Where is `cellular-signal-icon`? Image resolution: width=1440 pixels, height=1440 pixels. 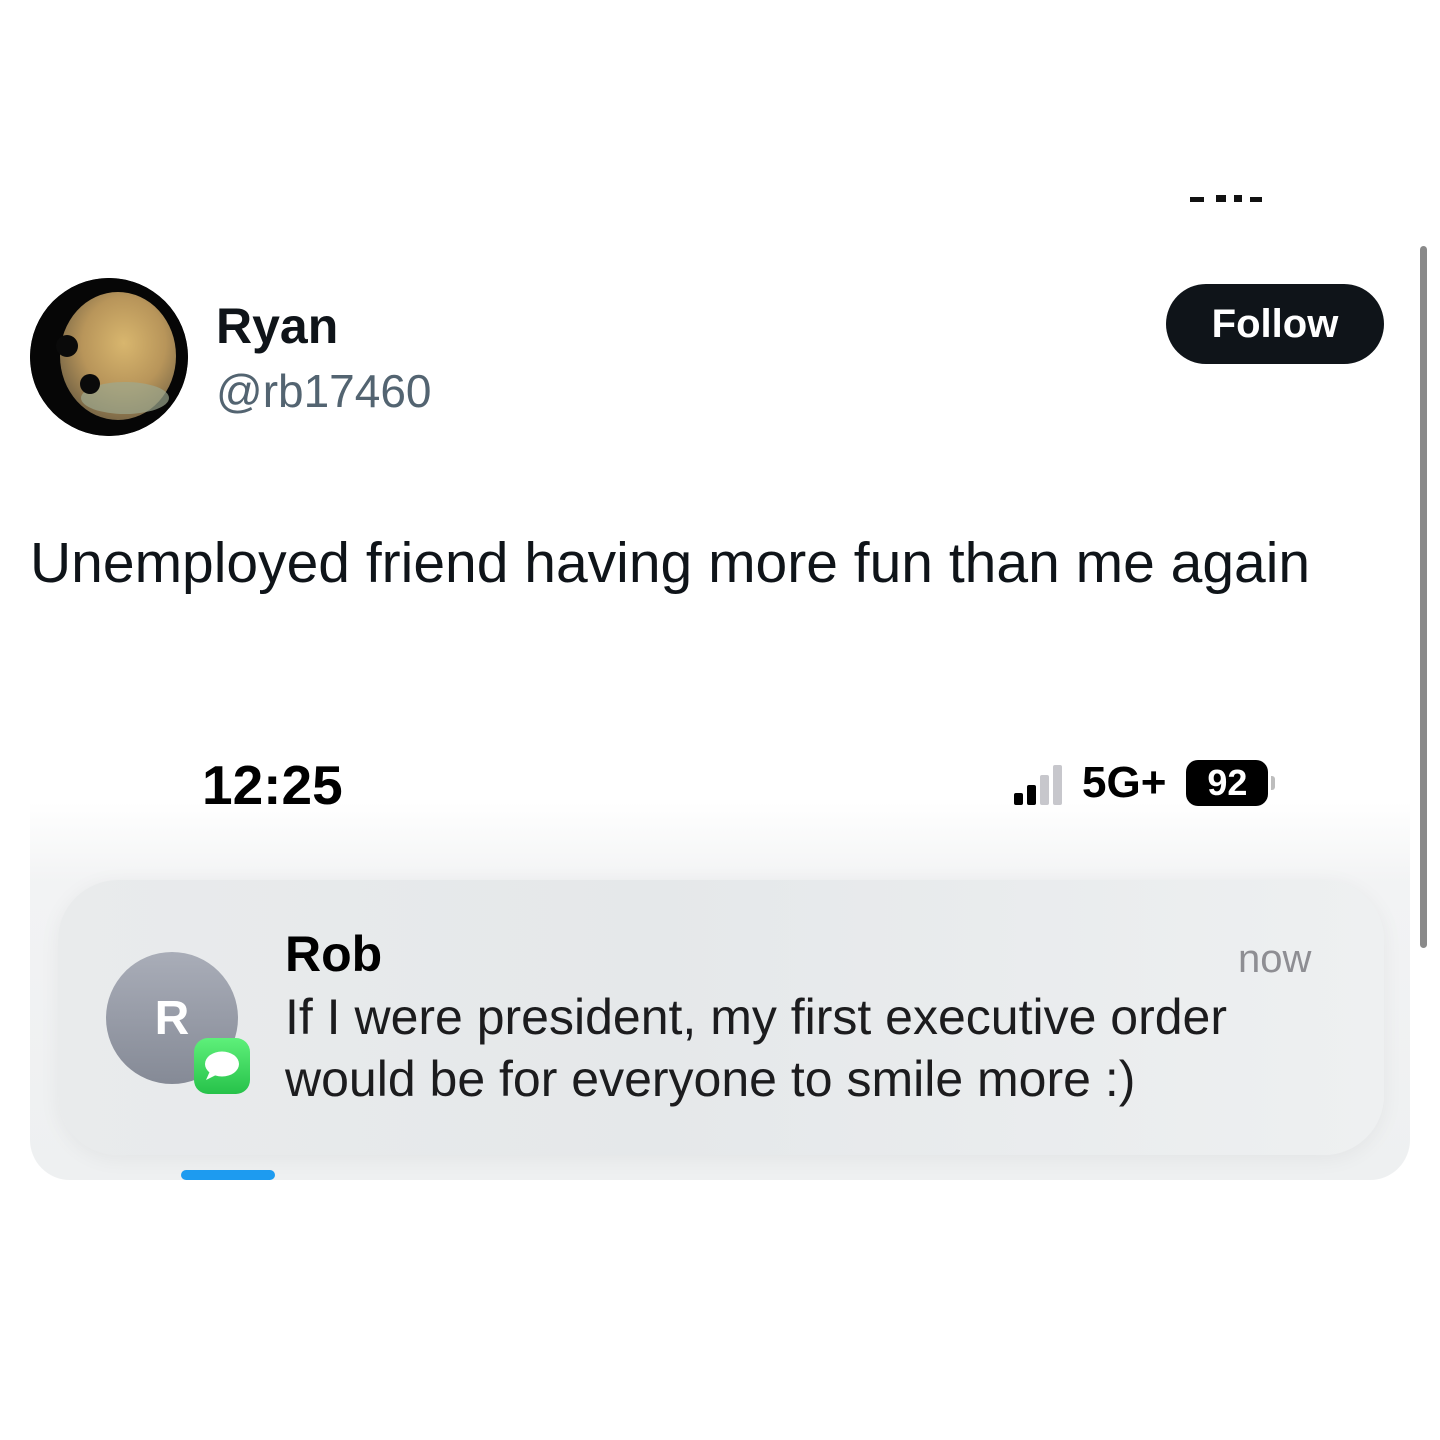
cellular-signal-icon is located at coordinates (1038, 783).